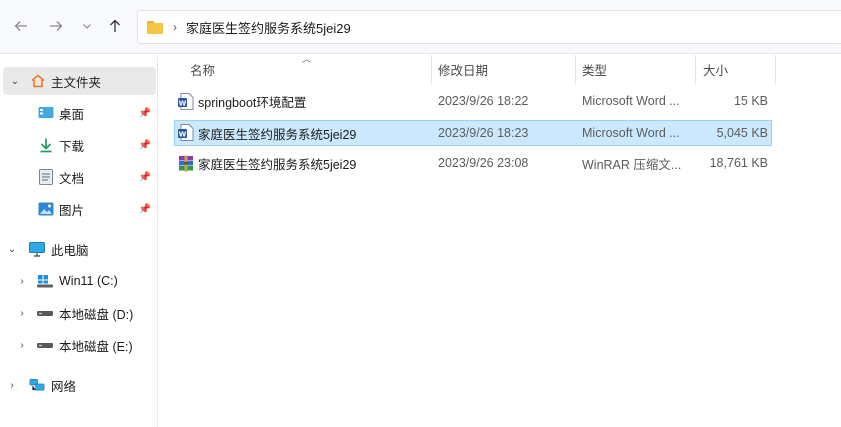 The image size is (841, 427). Describe the element at coordinates (37, 249) in the screenshot. I see `monitor-icon` at that location.